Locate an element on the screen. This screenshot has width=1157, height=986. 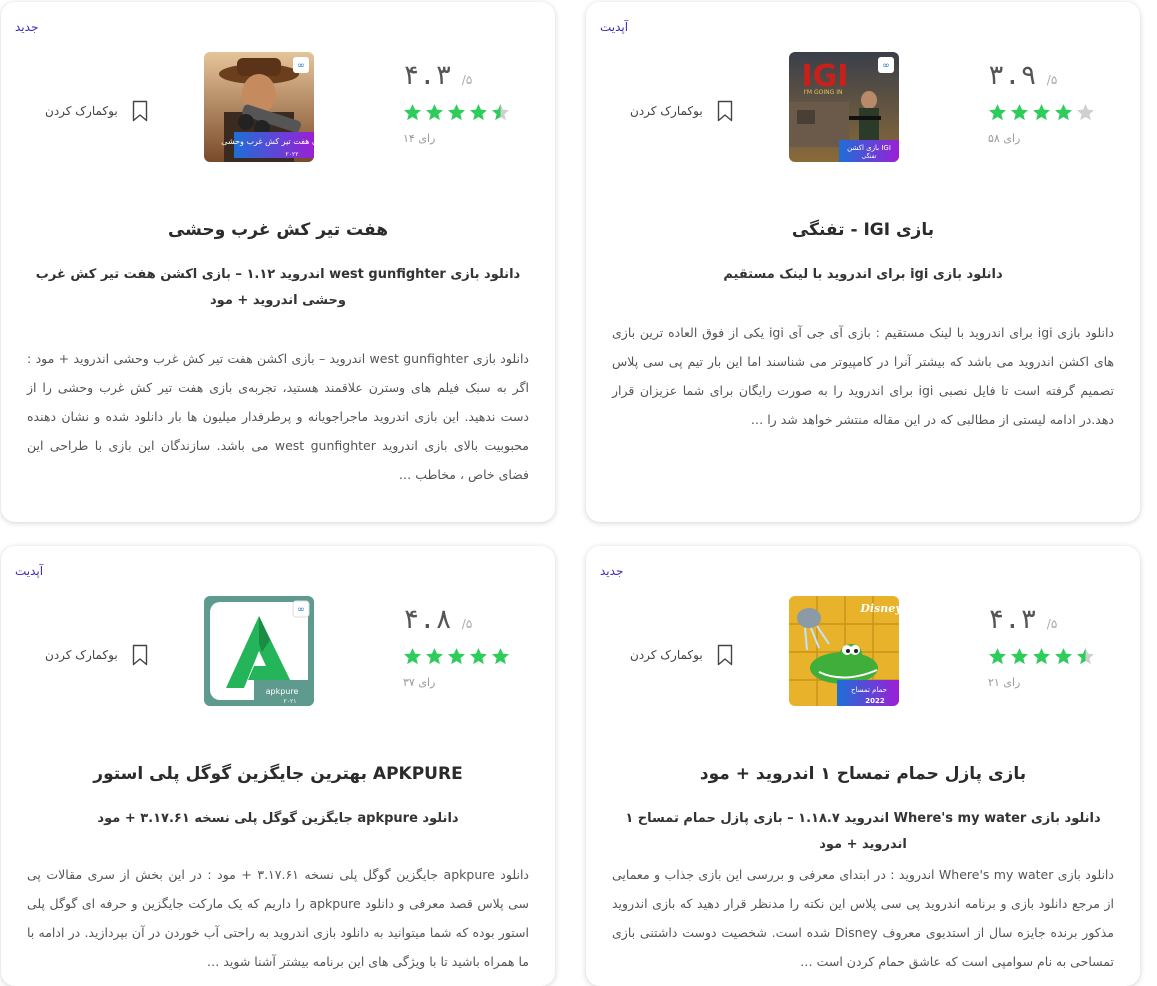
post-title: بازی پازل حمام تمساح ۱ اندروید + مود is located at coordinates (863, 774).